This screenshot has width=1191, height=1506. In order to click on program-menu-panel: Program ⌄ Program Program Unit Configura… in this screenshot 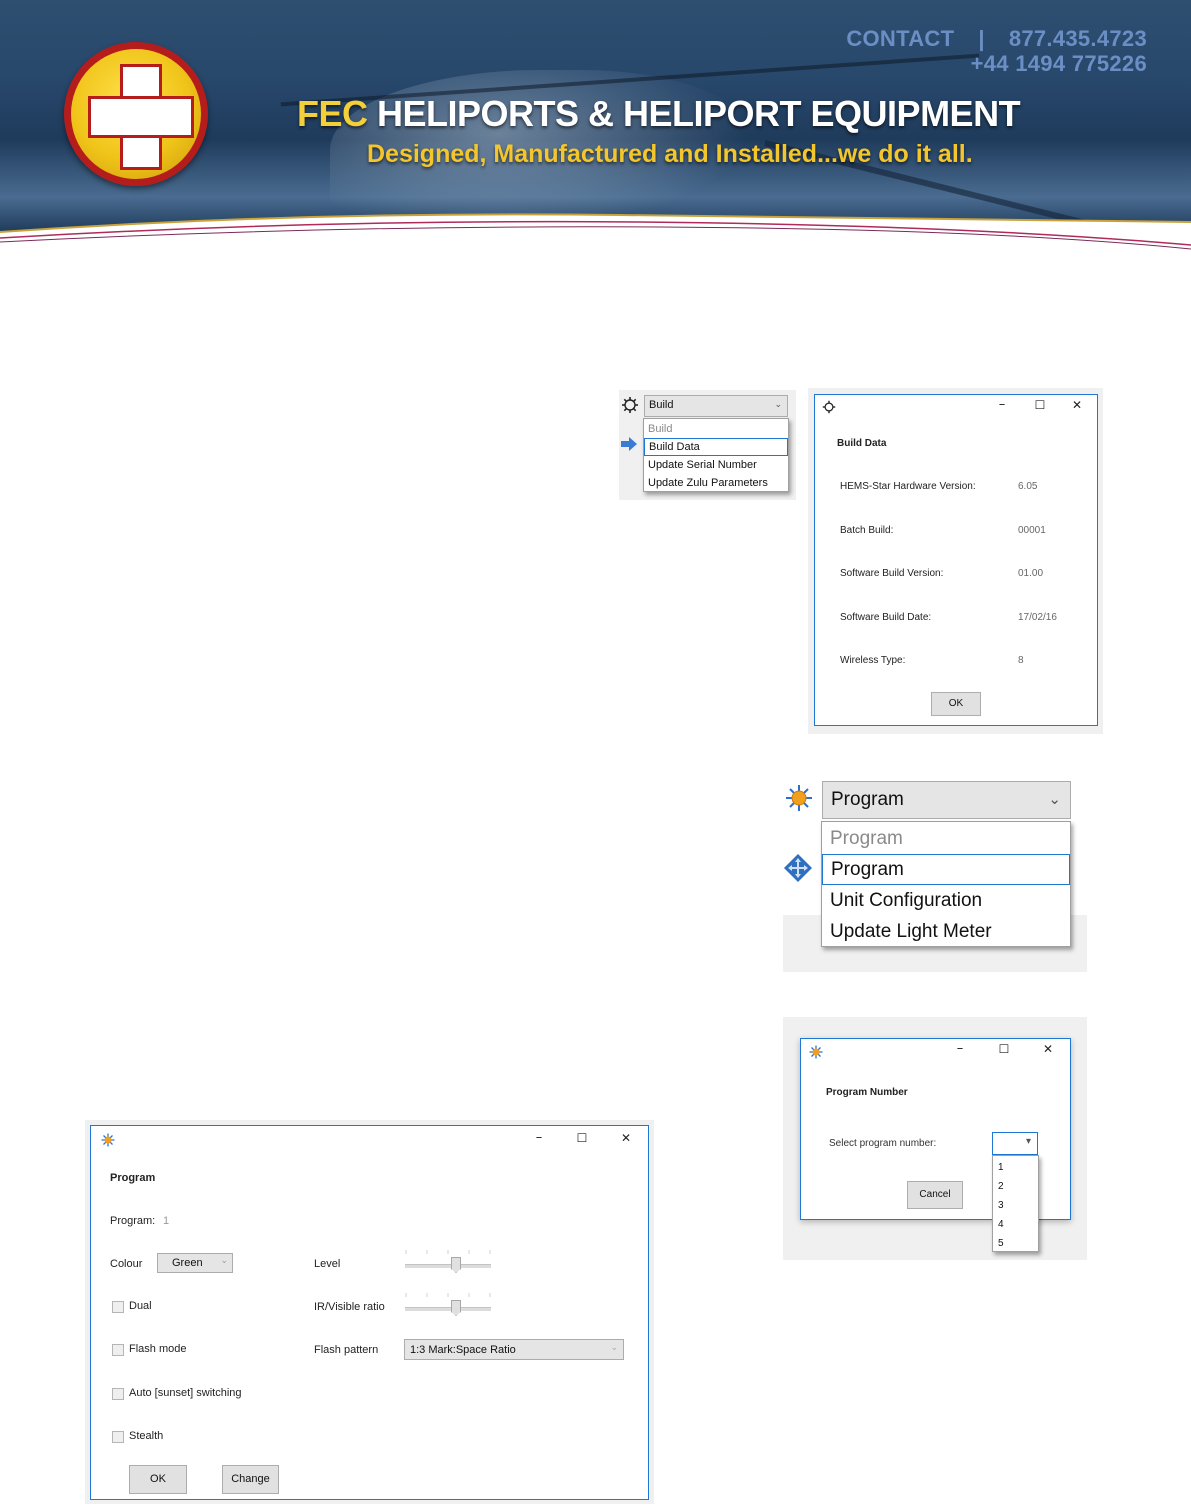, I will do `click(935, 874)`.